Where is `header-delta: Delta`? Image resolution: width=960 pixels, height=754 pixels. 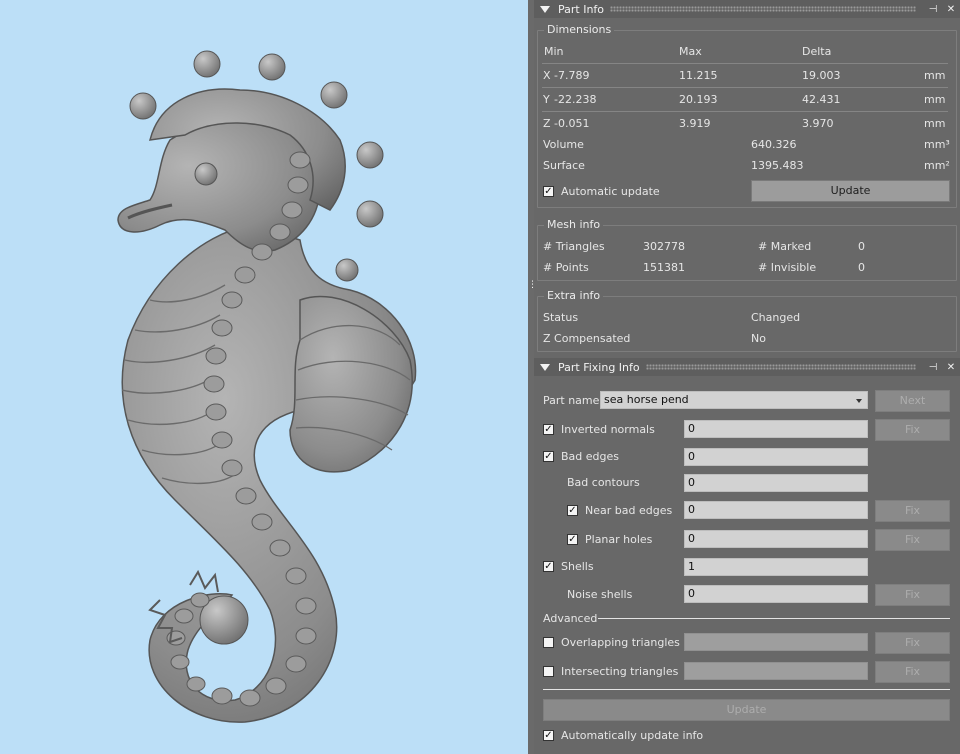
header-delta: Delta is located at coordinates (817, 51).